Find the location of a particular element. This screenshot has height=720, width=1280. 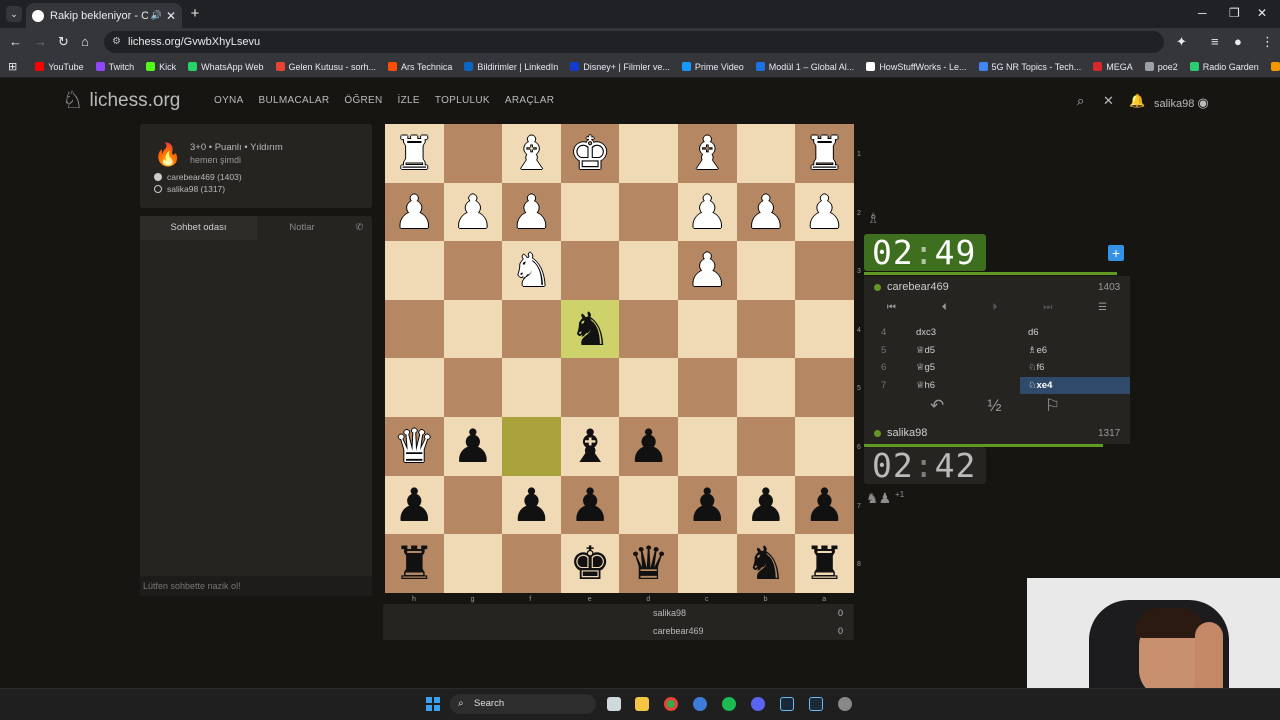

forward-icon: → is located at coordinates (40, 41).